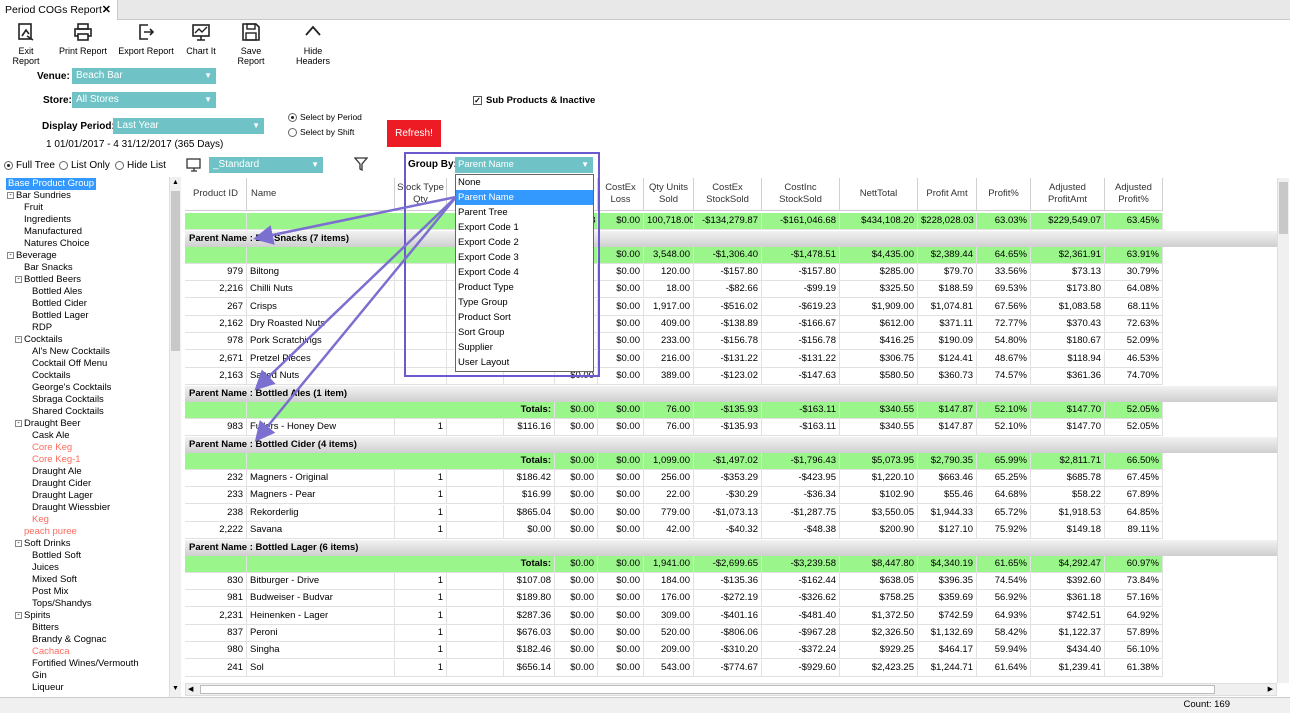 The height and width of the screenshot is (713, 1290). I want to click on tree-node: Spirits, so click(37, 616).